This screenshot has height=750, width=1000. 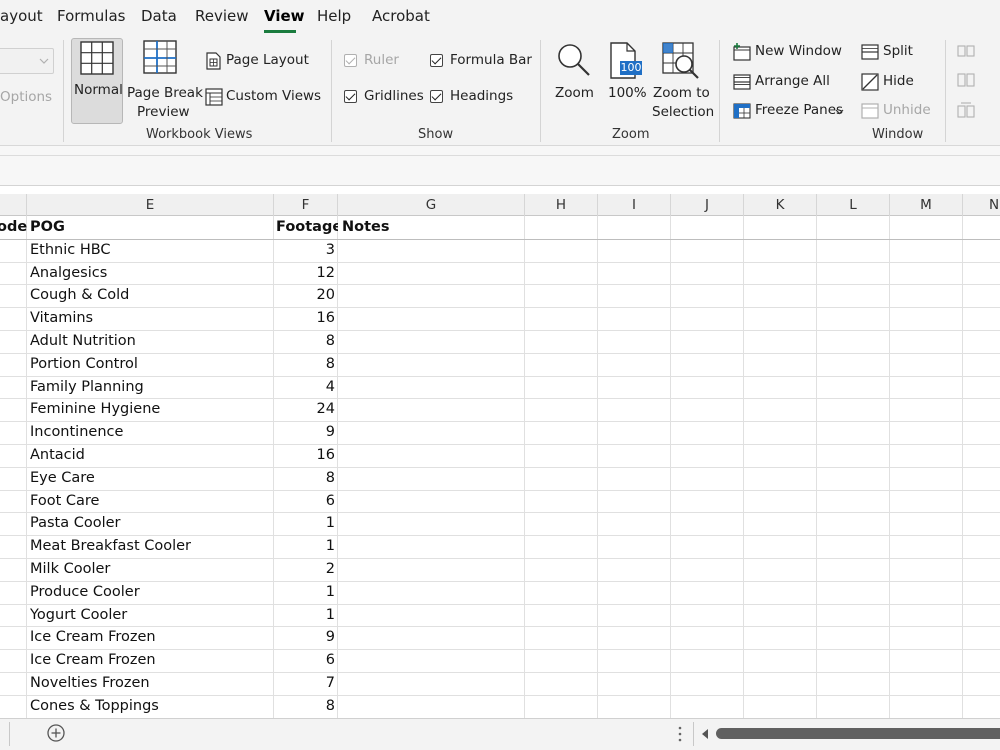 What do you see at coordinates (150, 455) in the screenshot?
I see `pog-cell: Antacid` at bounding box center [150, 455].